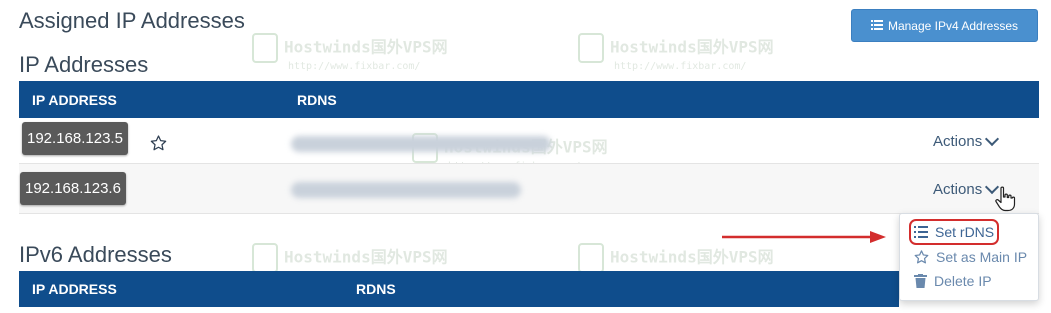 This screenshot has height=313, width=1051. What do you see at coordinates (1005, 199) in the screenshot?
I see `hand-cursor-icon` at bounding box center [1005, 199].